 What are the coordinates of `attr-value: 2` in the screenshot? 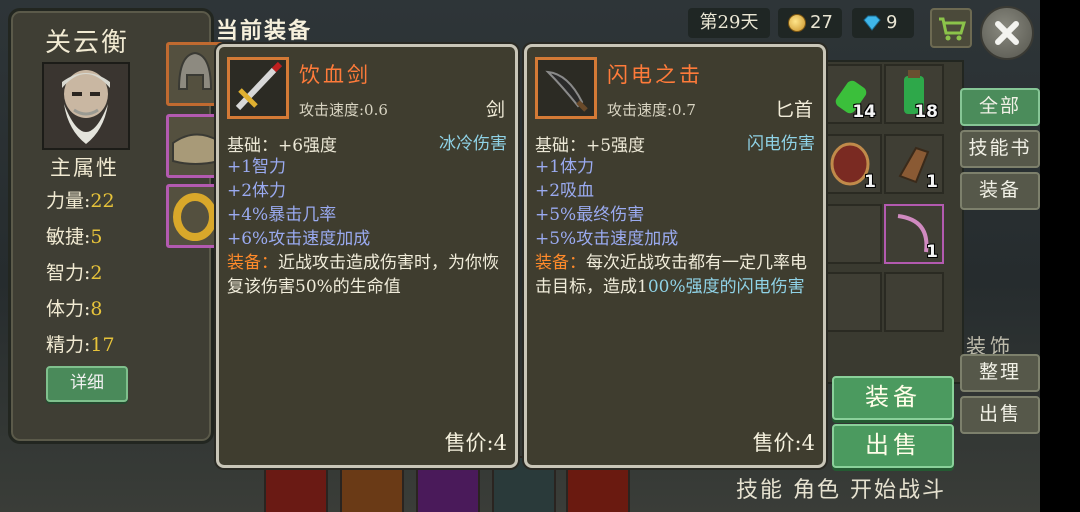 It's located at (96, 273).